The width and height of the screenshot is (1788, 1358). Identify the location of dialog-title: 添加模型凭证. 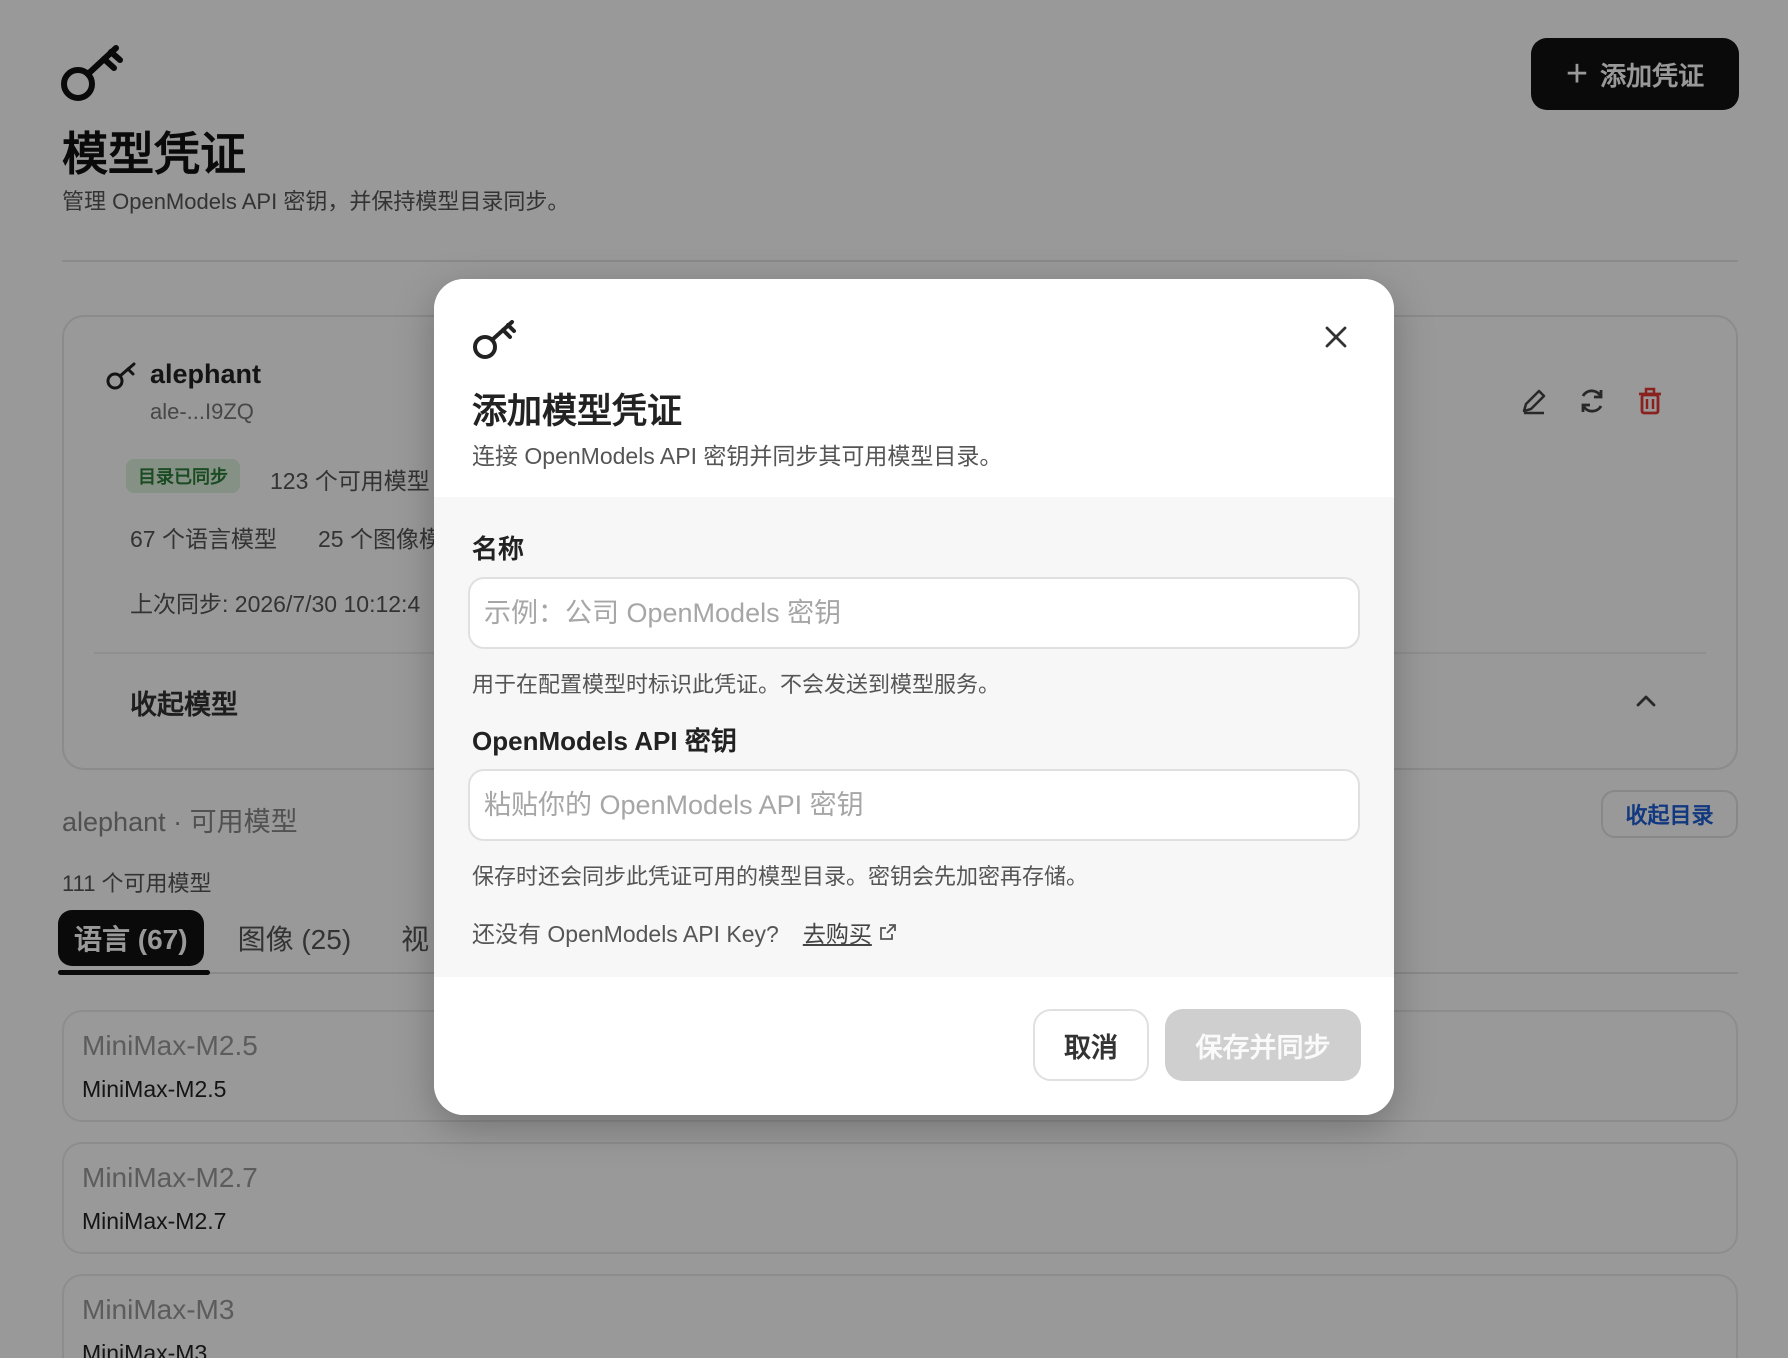
(577, 411).